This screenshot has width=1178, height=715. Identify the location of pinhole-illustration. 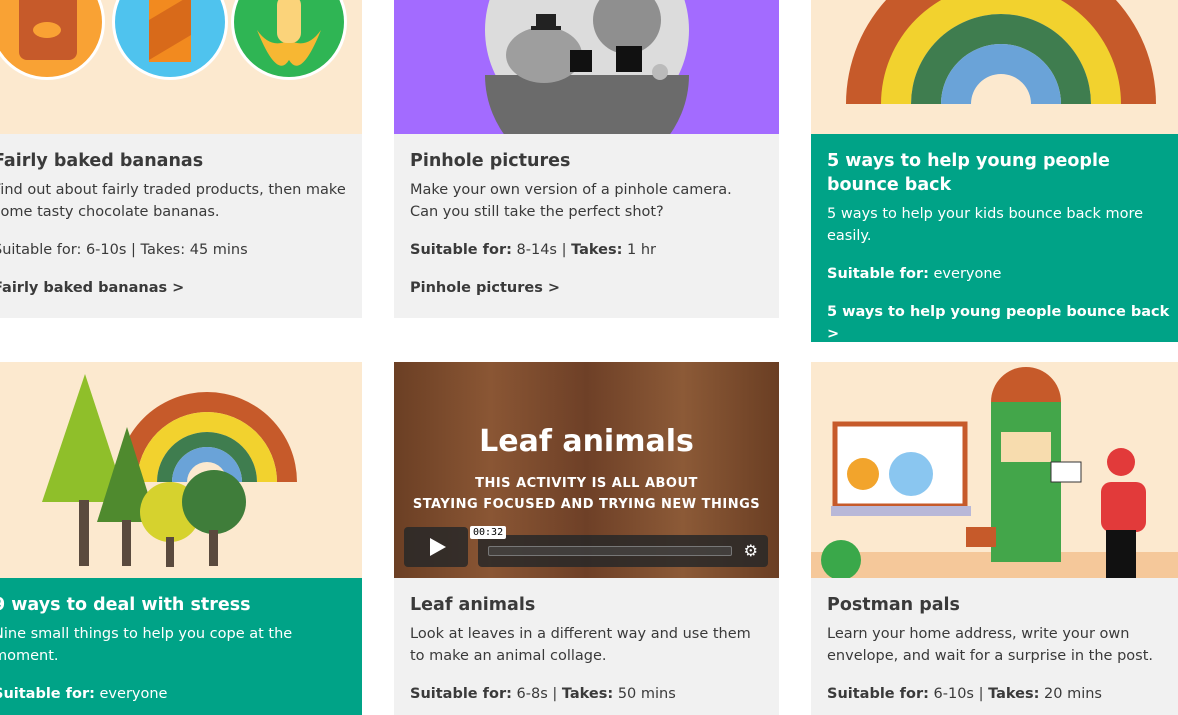
(587, 67).